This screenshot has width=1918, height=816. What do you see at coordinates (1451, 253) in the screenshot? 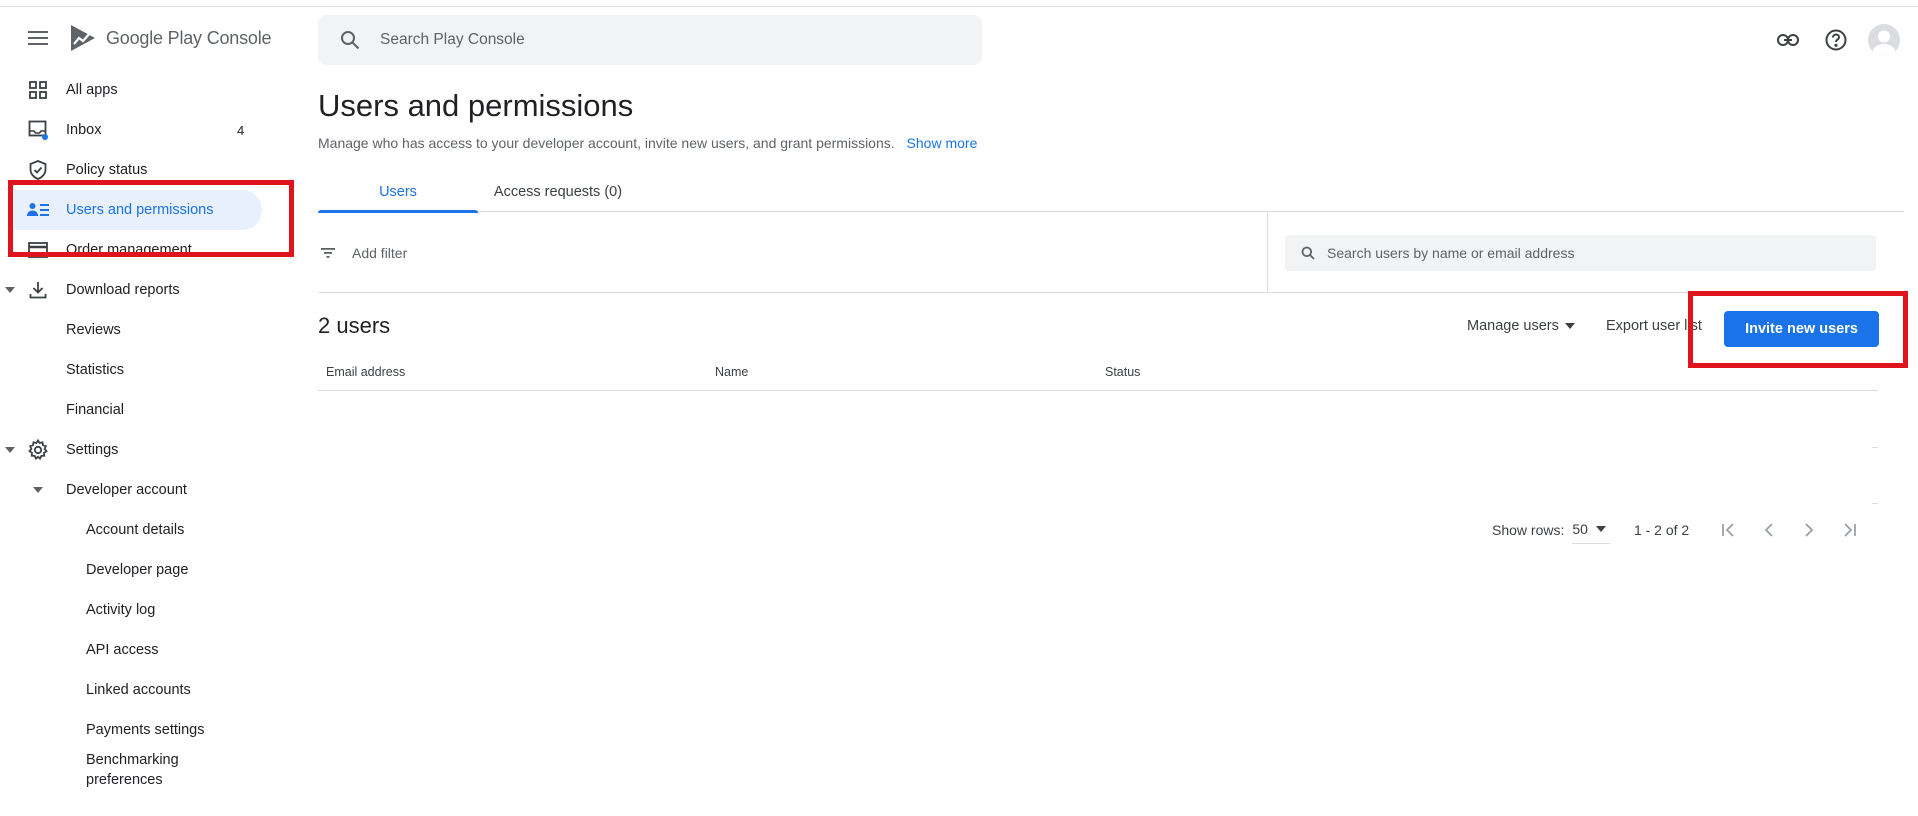
I see `user-search-placeholder: Search users by name or email address` at bounding box center [1451, 253].